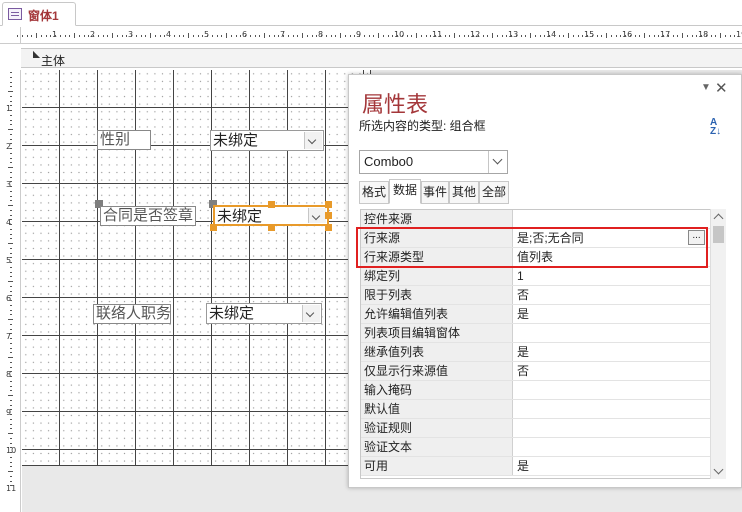 This screenshot has width=742, height=512. I want to click on property-row: 默认值, so click(539, 409).